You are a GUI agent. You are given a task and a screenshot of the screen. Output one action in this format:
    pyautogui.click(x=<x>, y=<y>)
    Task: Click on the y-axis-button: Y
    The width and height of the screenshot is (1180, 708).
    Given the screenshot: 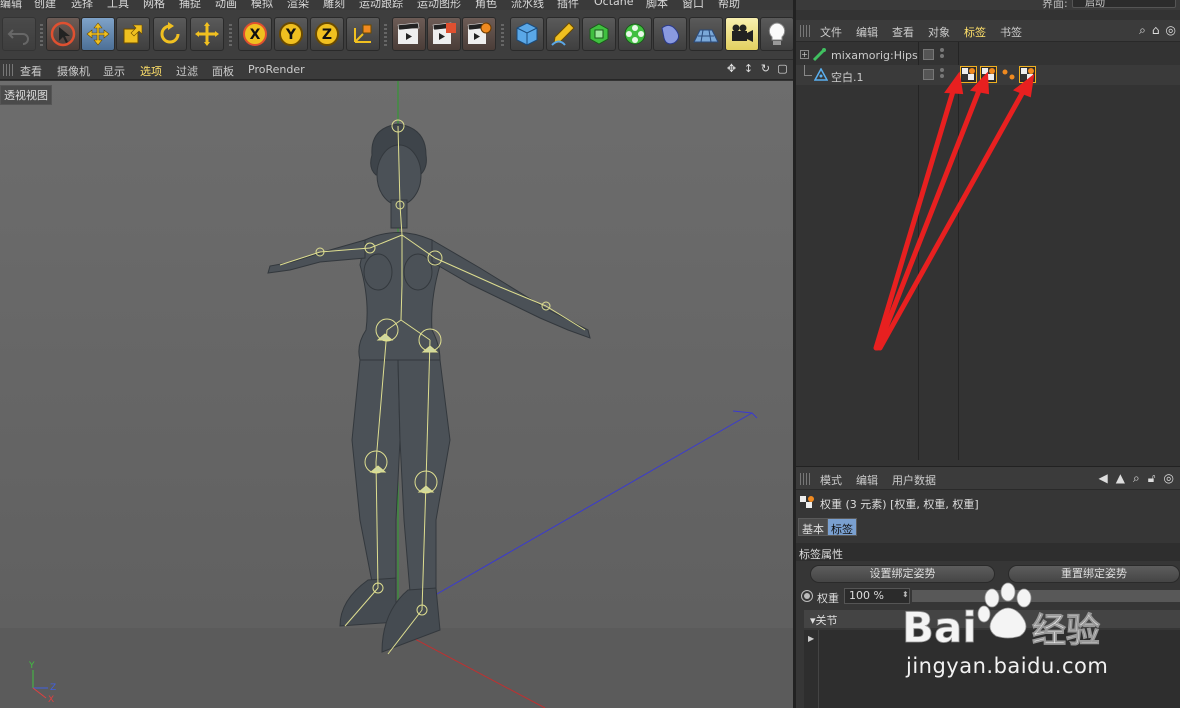 What is the action you would take?
    pyautogui.click(x=291, y=34)
    